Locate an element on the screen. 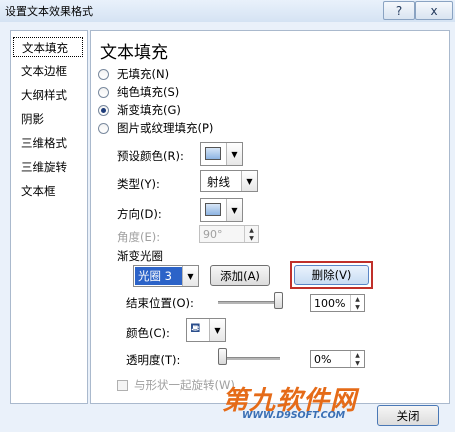  close-icon: x is located at coordinates (434, 10).